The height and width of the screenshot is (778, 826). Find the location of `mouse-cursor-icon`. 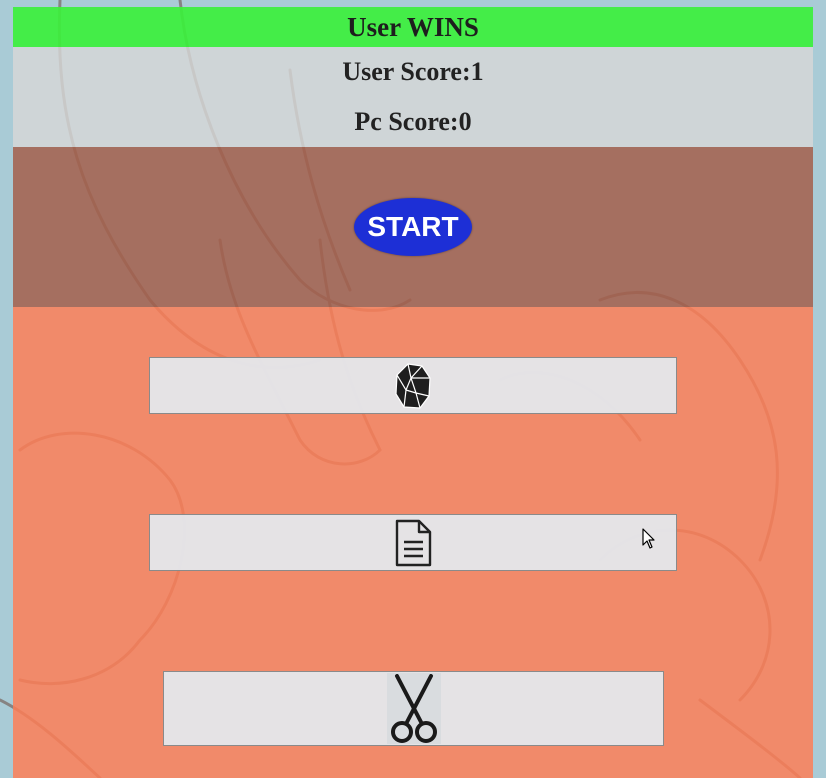

mouse-cursor-icon is located at coordinates (648, 538).